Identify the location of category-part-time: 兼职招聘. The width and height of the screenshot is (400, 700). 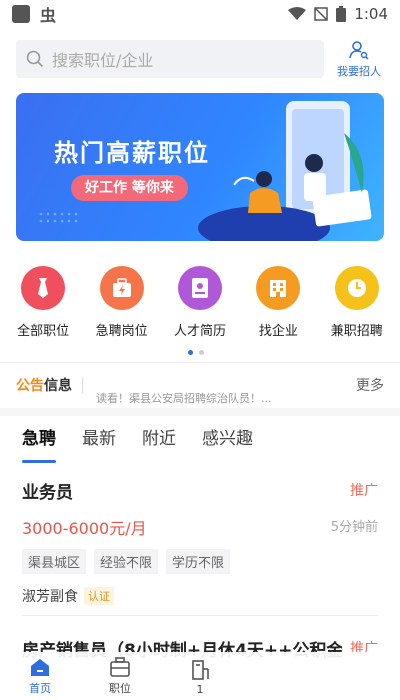
(357, 302).